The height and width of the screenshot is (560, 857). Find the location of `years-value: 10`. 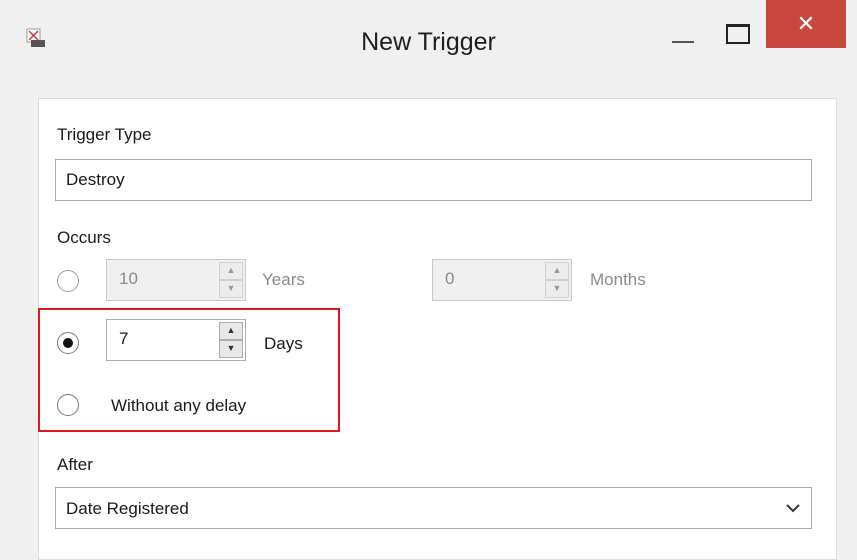

years-value: 10 is located at coordinates (128, 278).